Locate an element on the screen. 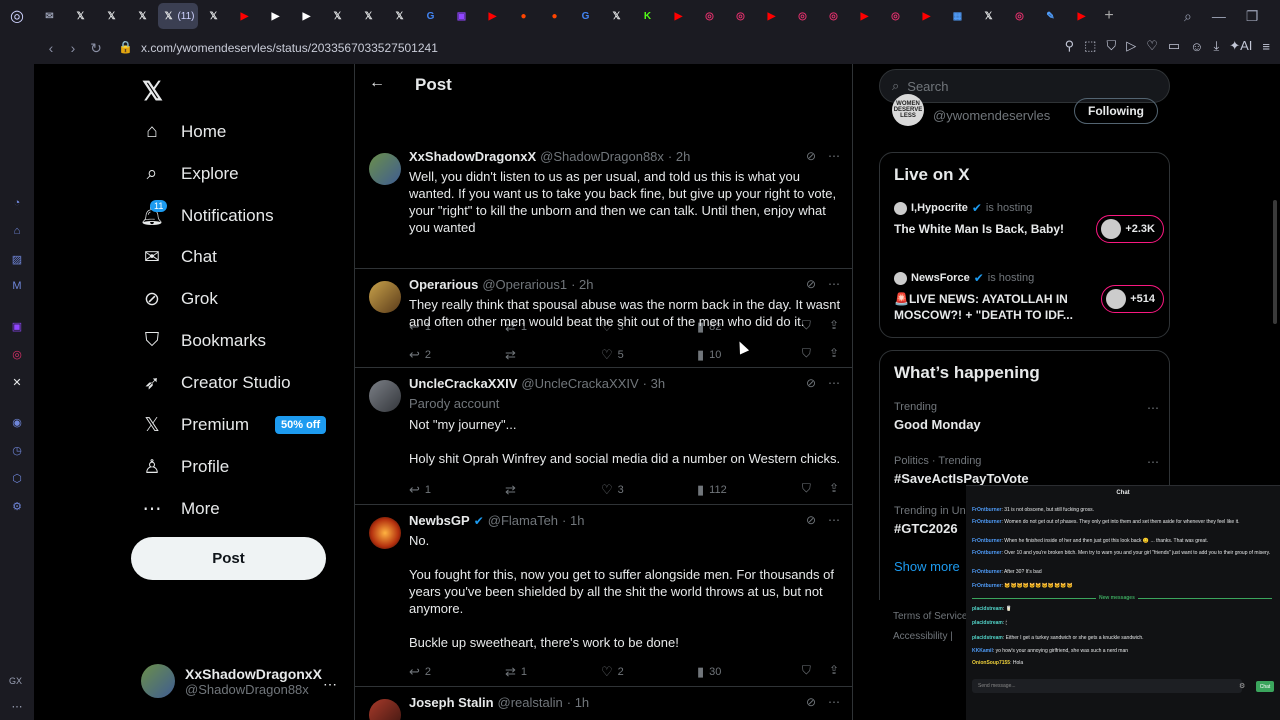  like-button: ♡ 5 is located at coordinates (649, 355).